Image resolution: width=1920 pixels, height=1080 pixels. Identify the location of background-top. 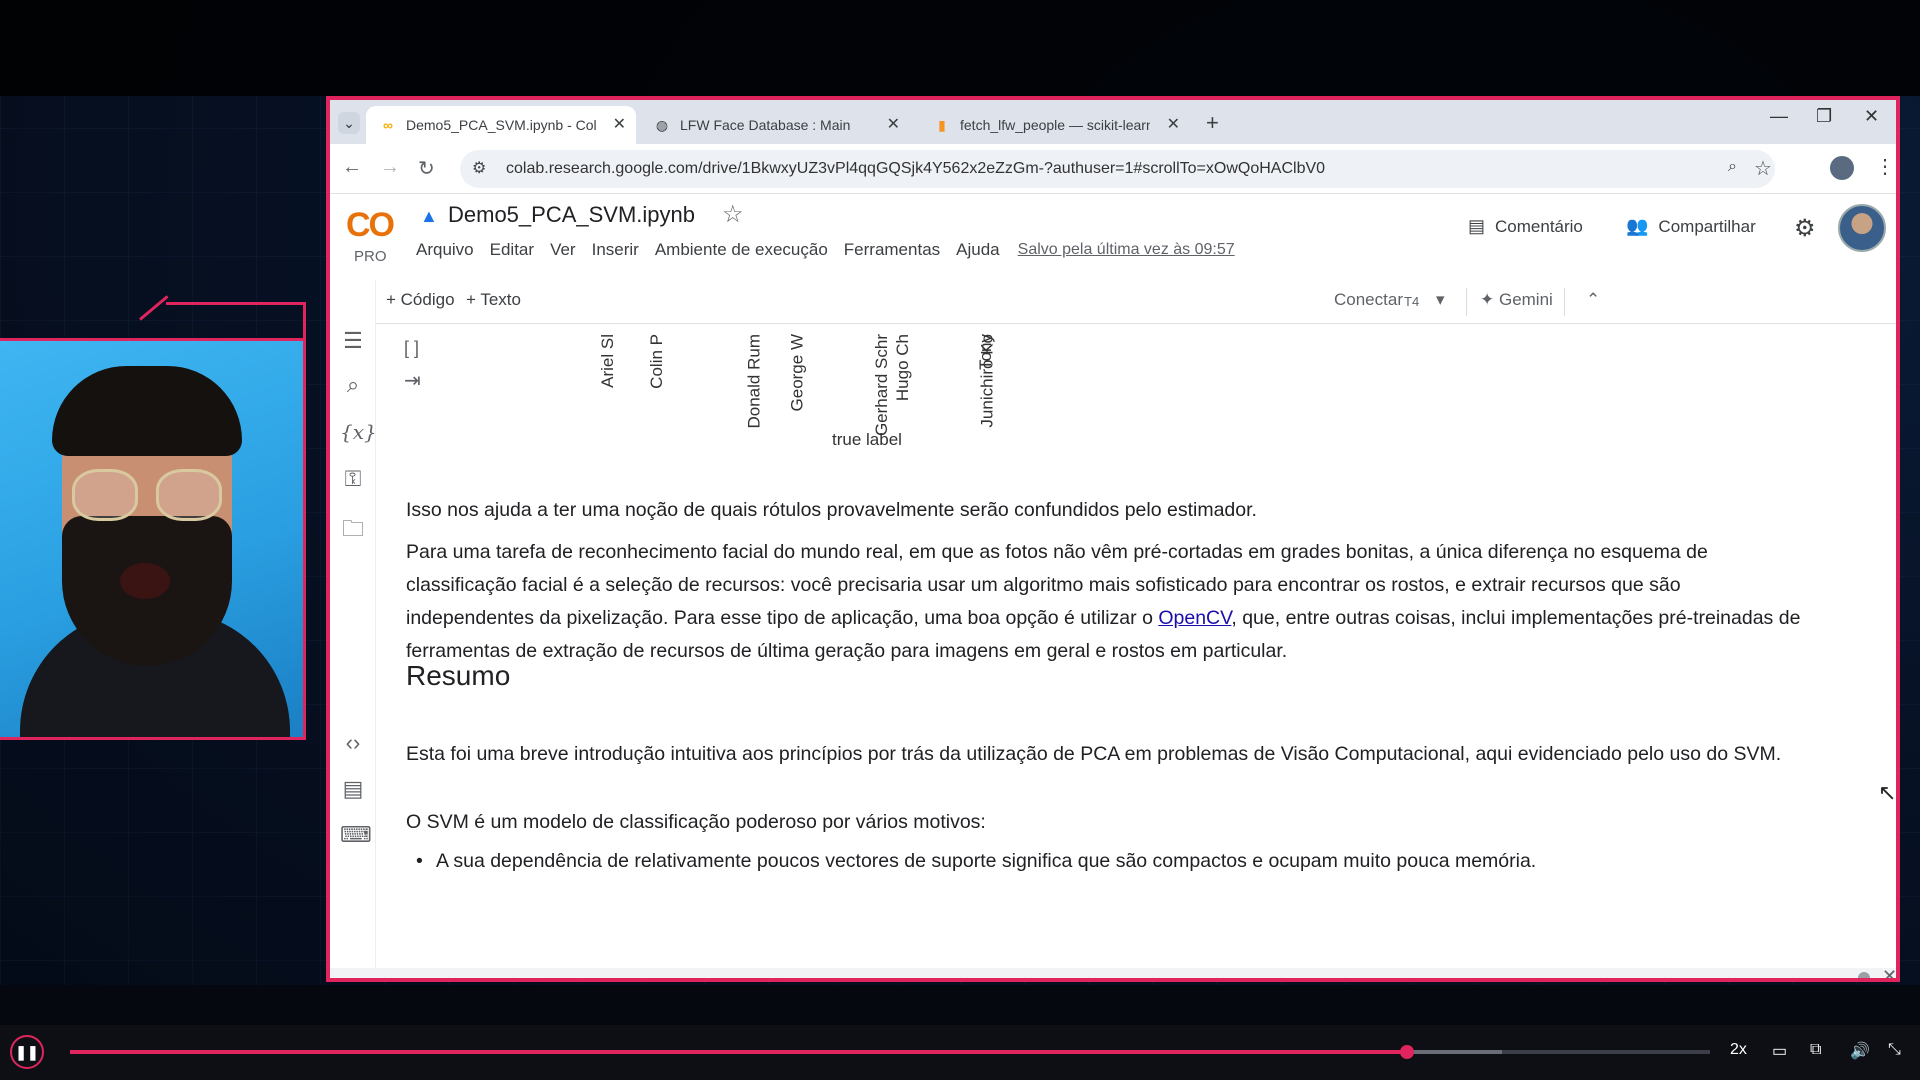
(960, 48).